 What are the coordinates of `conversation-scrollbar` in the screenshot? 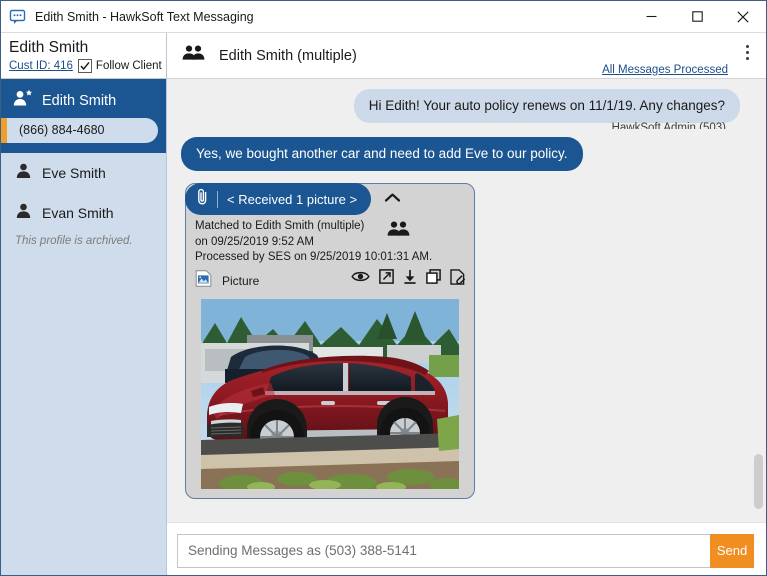 It's located at (758, 300).